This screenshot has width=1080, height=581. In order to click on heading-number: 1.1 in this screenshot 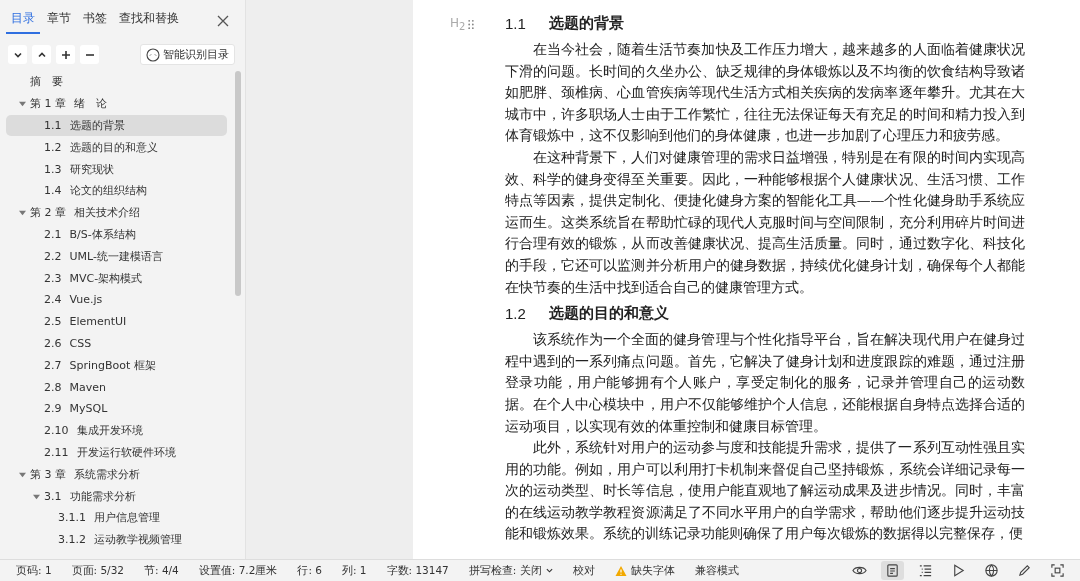, I will do `click(516, 23)`.